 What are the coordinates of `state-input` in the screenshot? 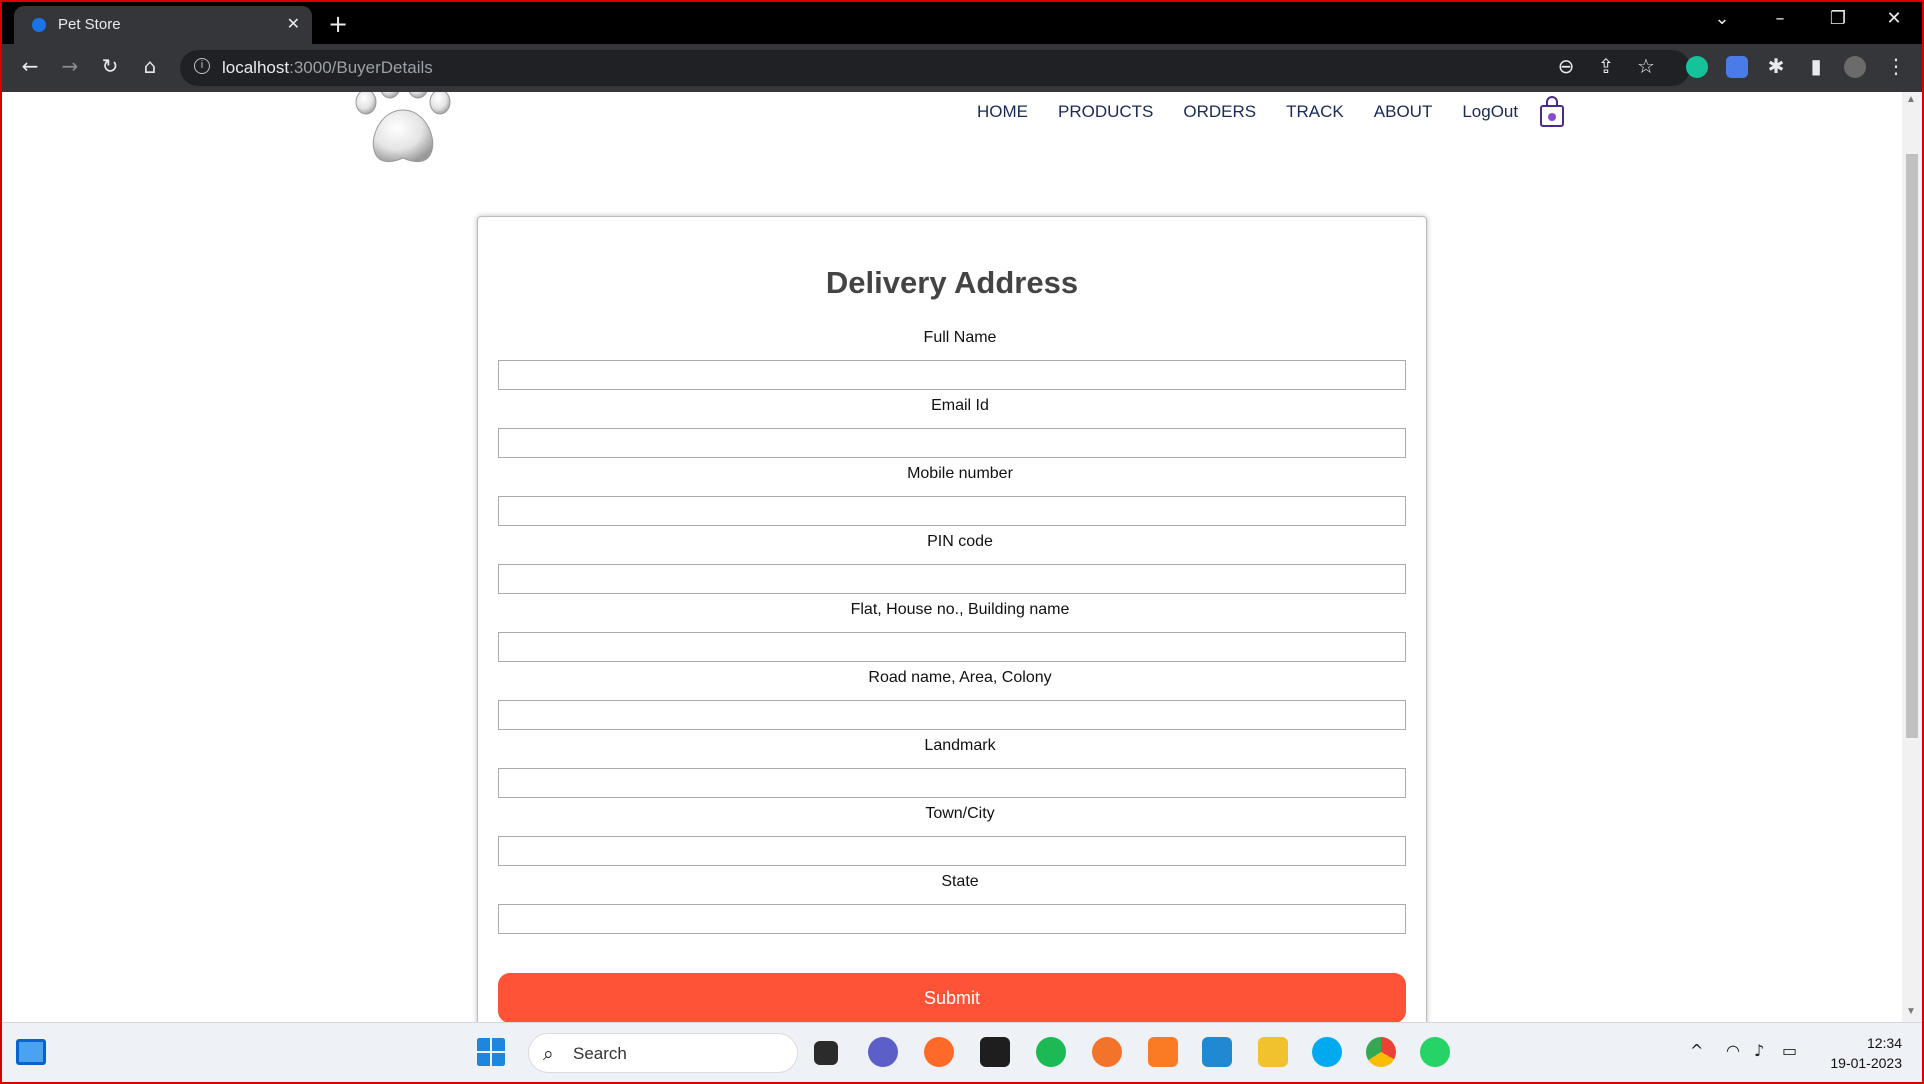 It's located at (952, 919).